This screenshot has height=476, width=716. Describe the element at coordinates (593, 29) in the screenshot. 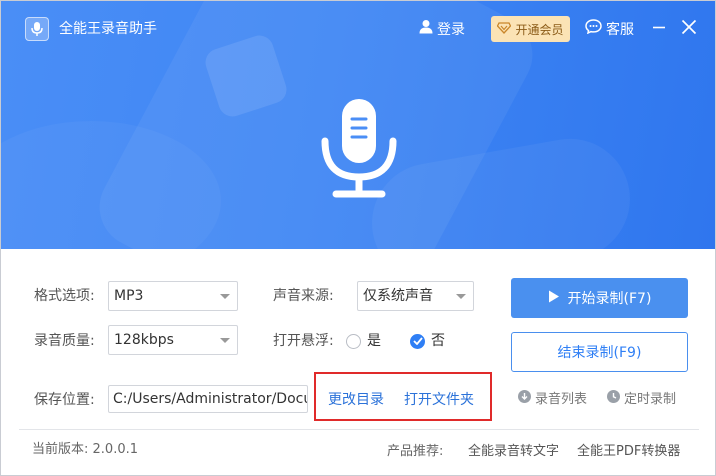

I see `chat-icon` at that location.